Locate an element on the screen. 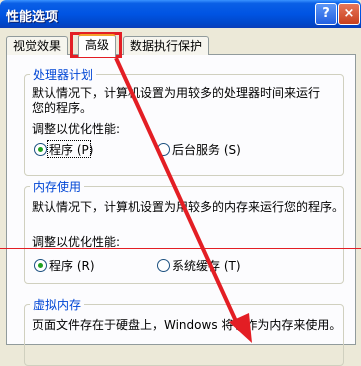  memory-programs-radio is located at coordinates (40, 265).